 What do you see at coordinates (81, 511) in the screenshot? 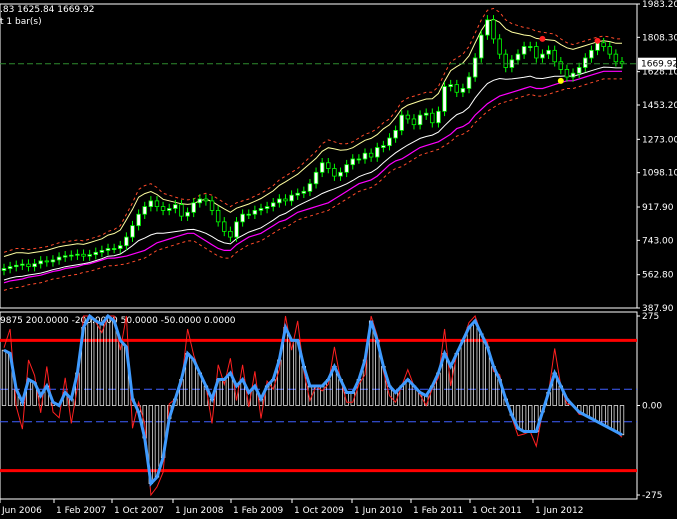
I see `time-tick-label: 1 Feb 2007` at bounding box center [81, 511].